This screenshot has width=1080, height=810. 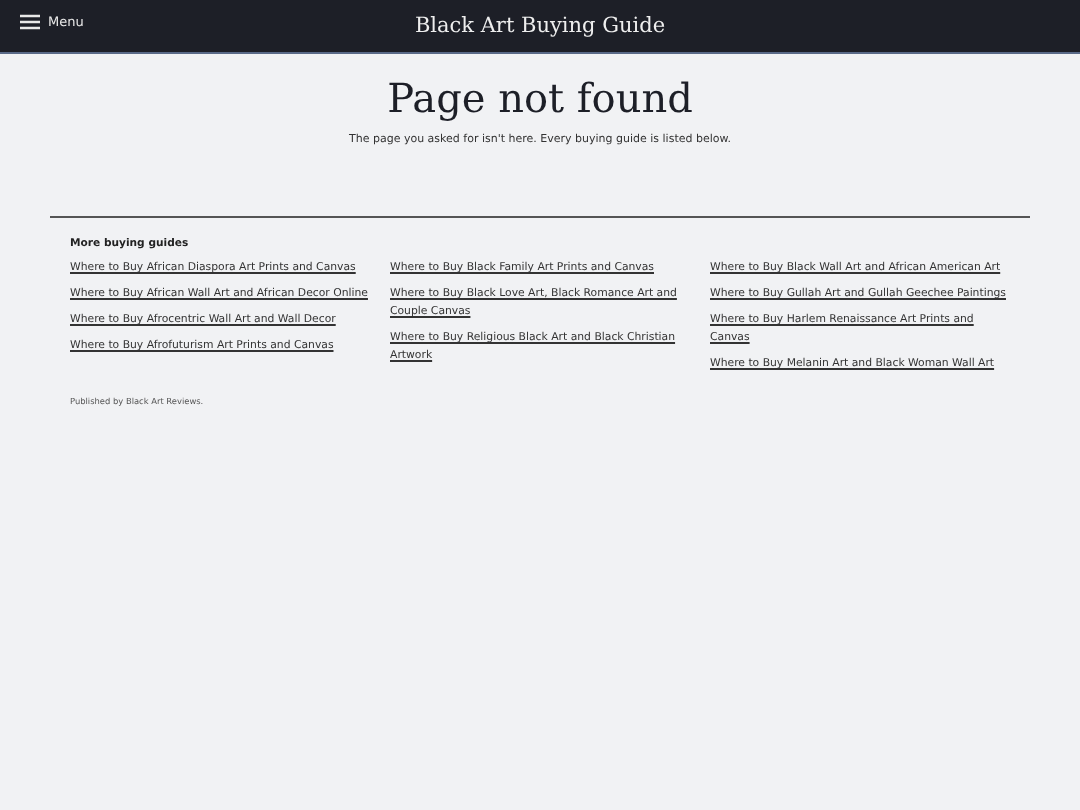 What do you see at coordinates (30, 22) in the screenshot?
I see `menu-icon` at bounding box center [30, 22].